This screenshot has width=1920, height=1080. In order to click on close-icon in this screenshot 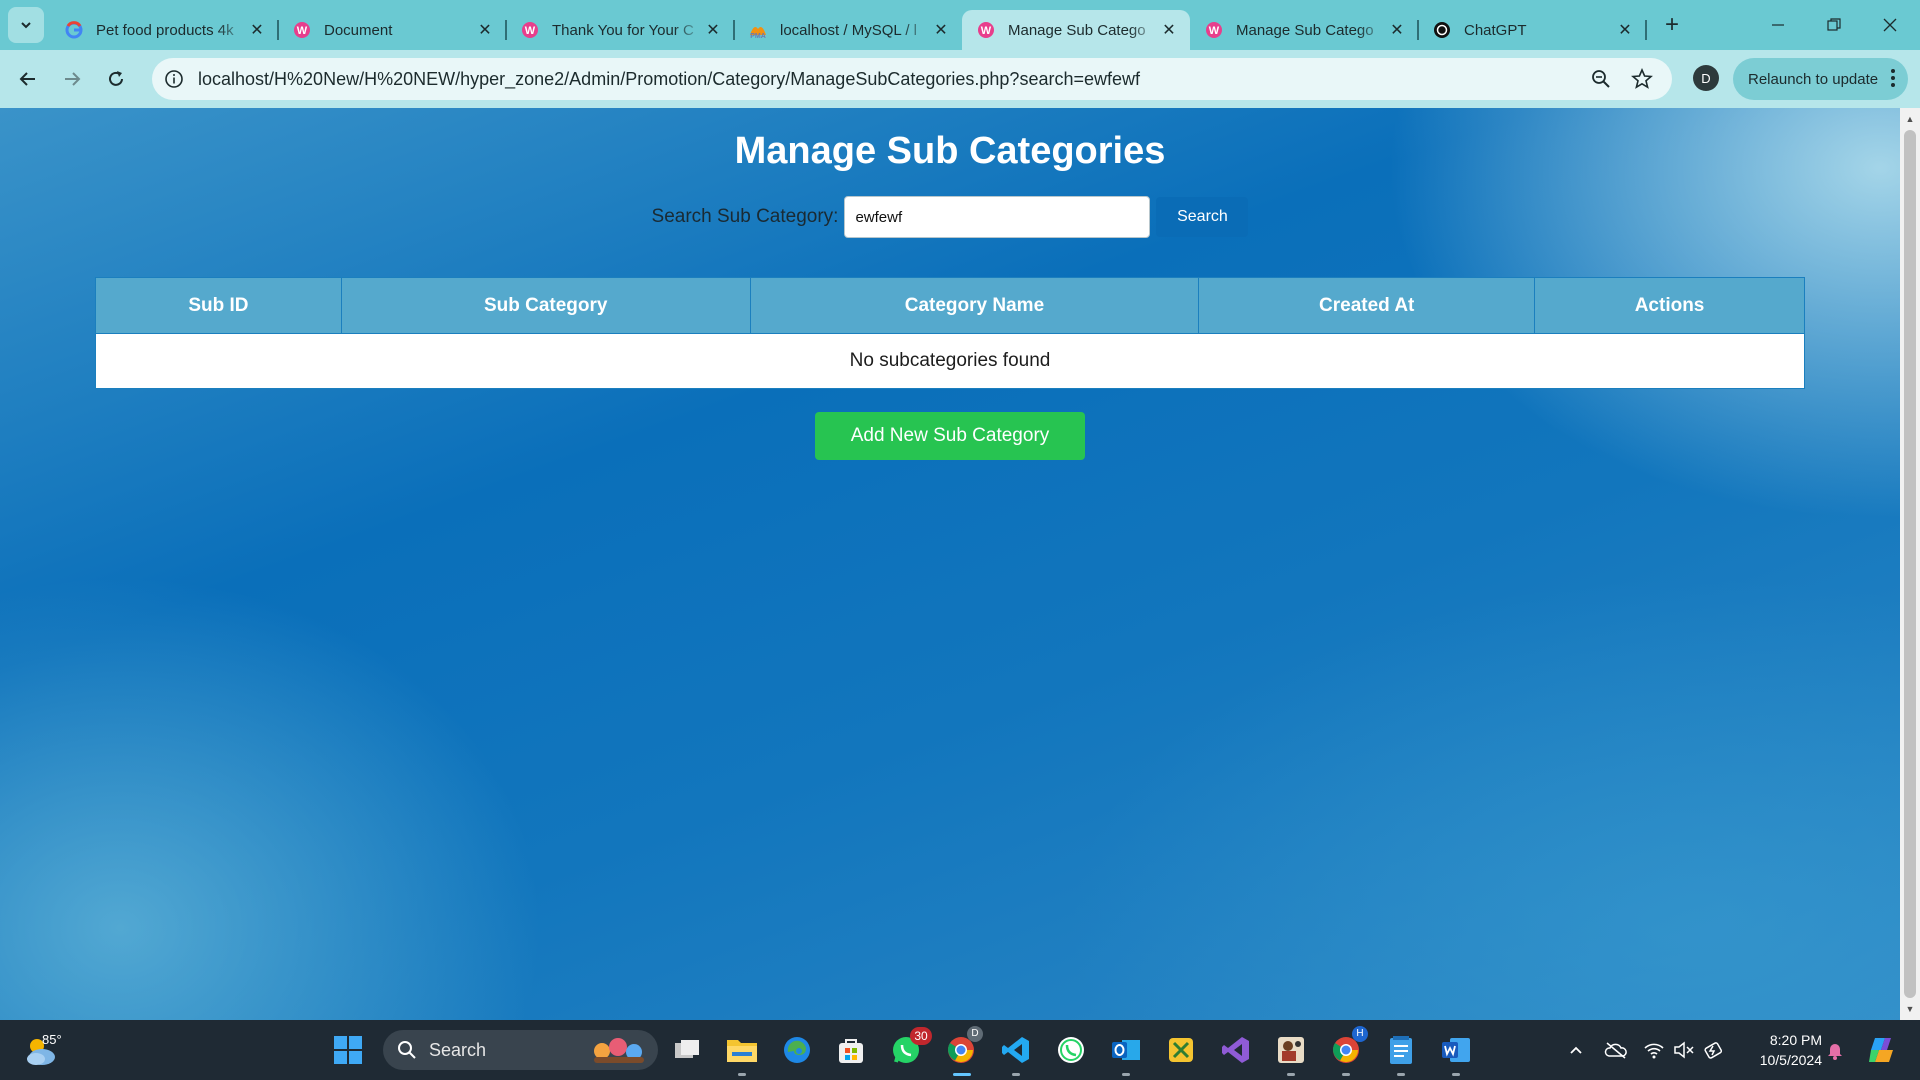, I will do `click(1890, 25)`.